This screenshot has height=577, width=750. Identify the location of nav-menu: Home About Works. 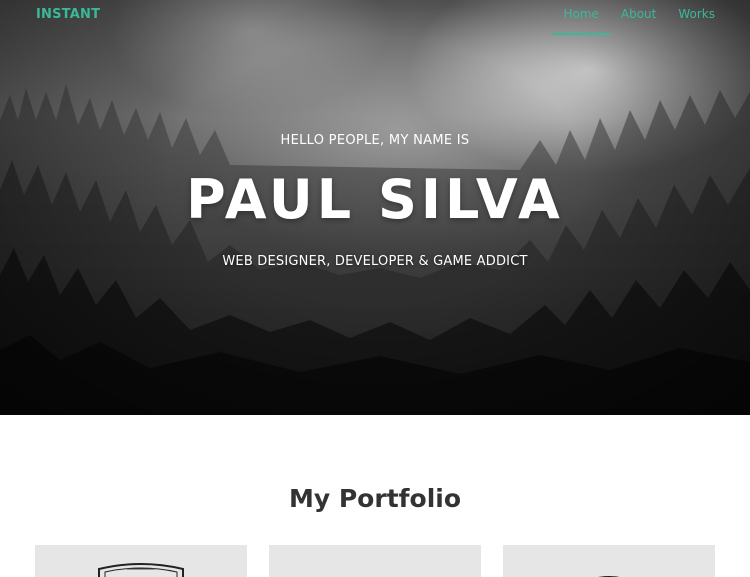
(628, 21).